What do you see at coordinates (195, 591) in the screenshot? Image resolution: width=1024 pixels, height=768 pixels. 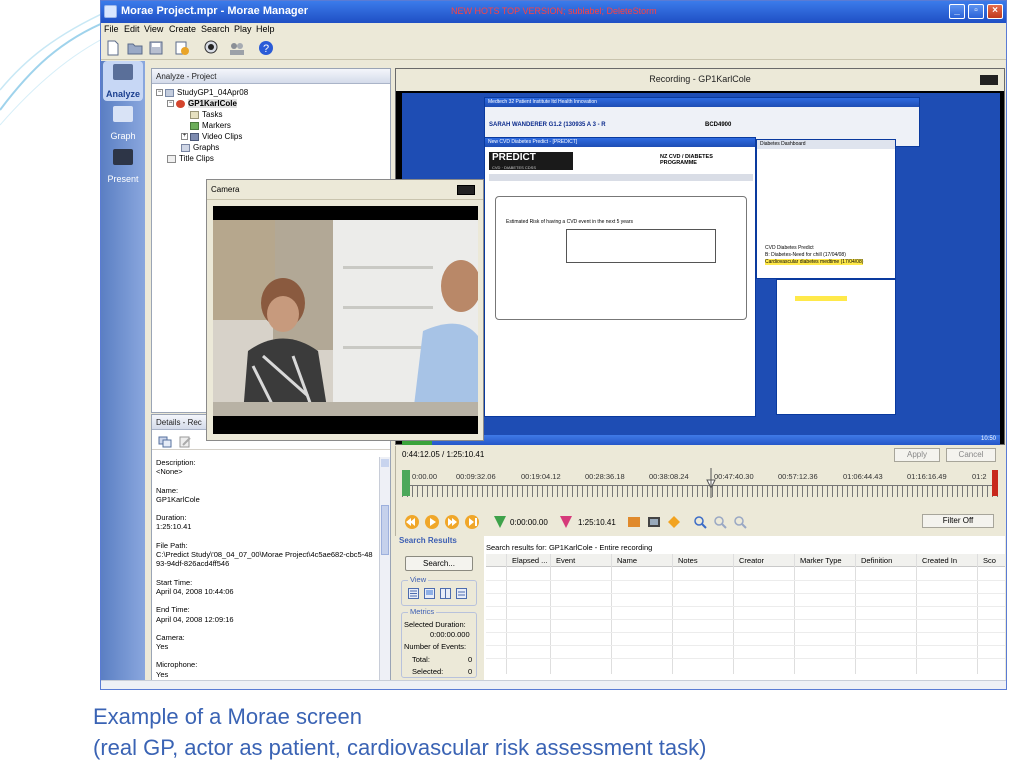 I see `detail-value: April 04, 2008 10:44:06` at bounding box center [195, 591].